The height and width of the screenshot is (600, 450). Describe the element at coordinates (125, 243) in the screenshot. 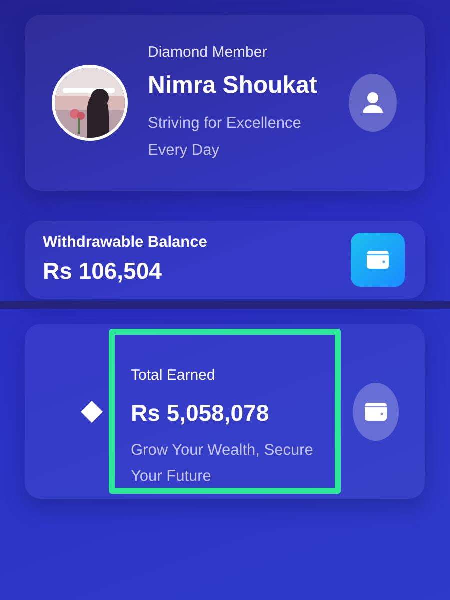

I see `balance-label: Withdrawable Balance` at that location.